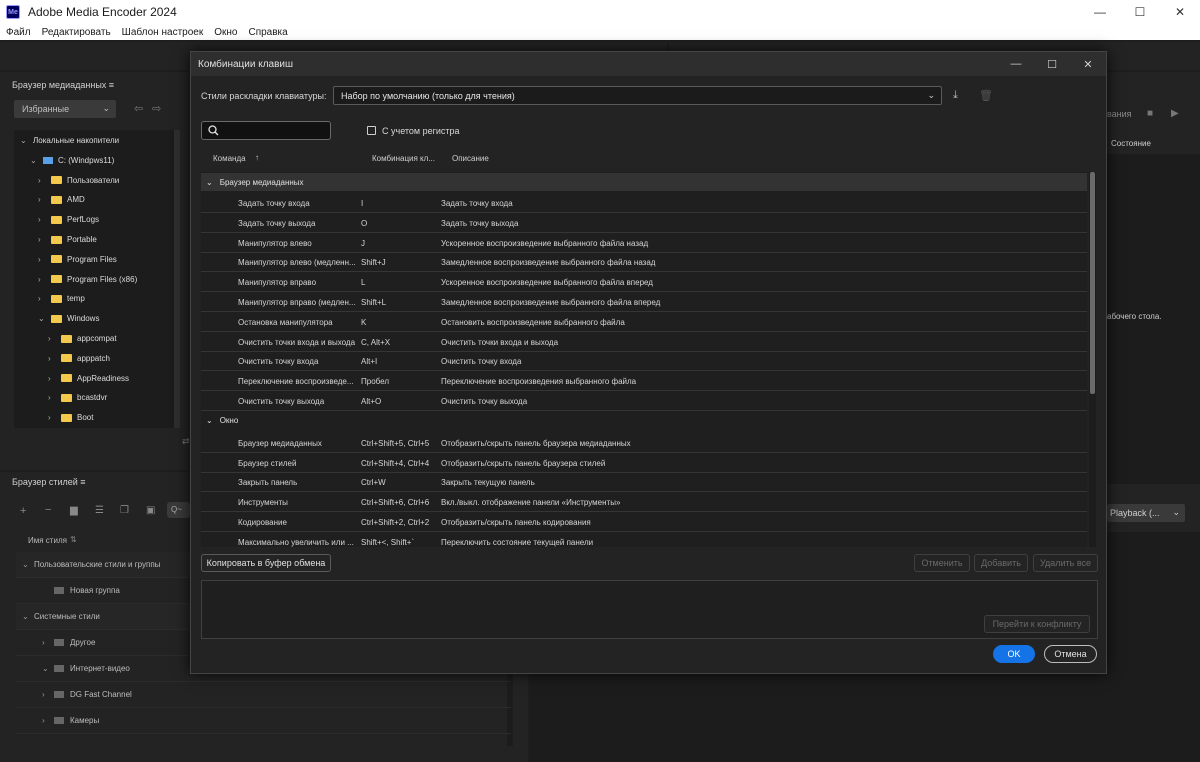 The image size is (1200, 762). I want to click on tree-item: › appcompat, so click(82, 338).